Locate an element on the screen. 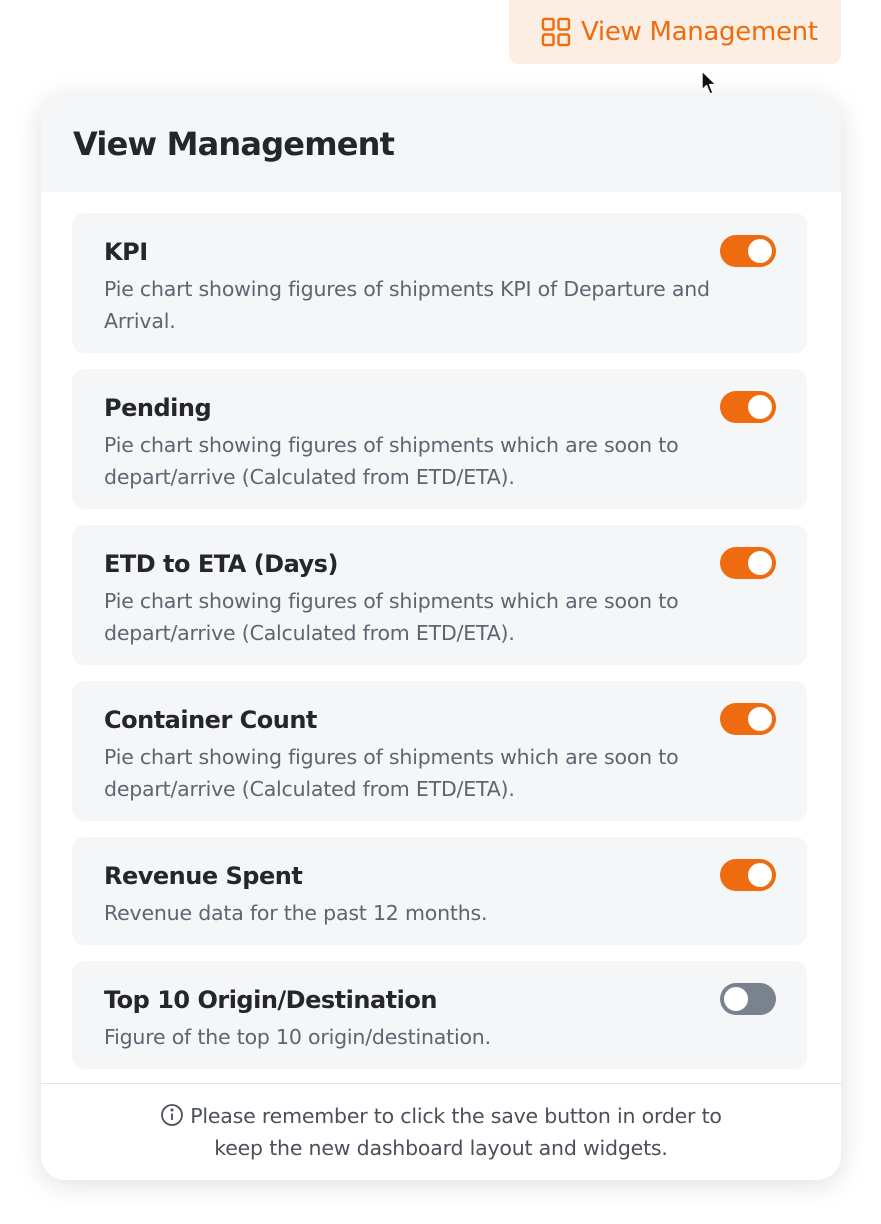 The image size is (881, 1224). grid-icon is located at coordinates (556, 32).